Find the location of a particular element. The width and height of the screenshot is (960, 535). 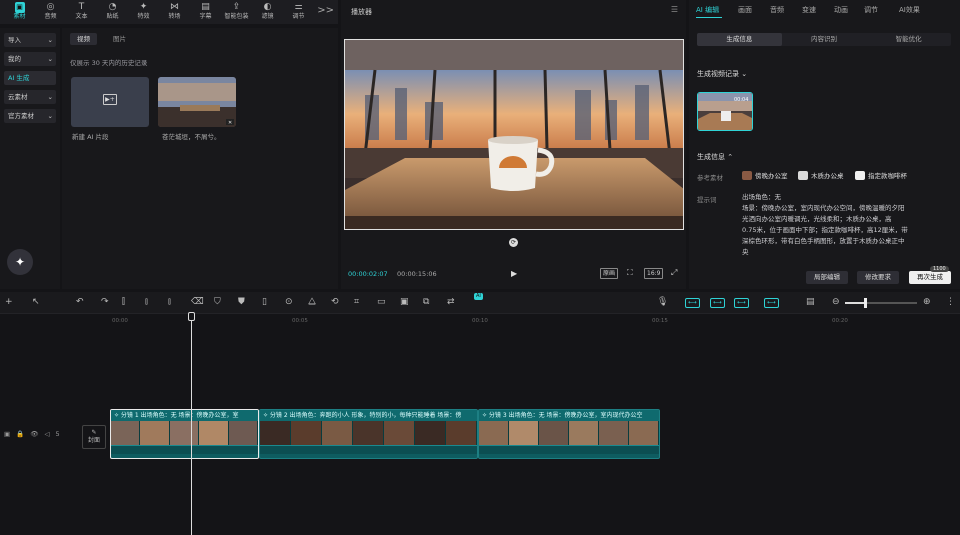

left-sidebar: 导入 ⌄ 我的 ⌄ AI 生成云素材 ⌄ 官方素材 ⌄ is located at coordinates (30, 158).